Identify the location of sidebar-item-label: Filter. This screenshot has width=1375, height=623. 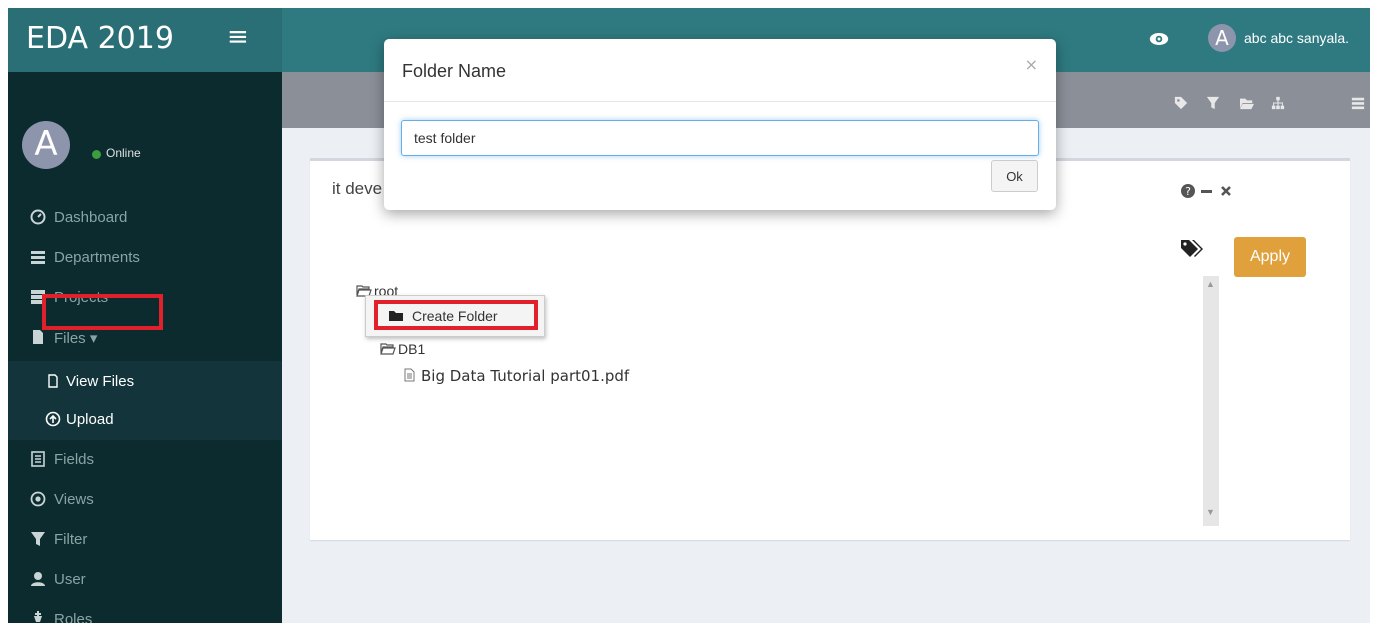
(71, 539).